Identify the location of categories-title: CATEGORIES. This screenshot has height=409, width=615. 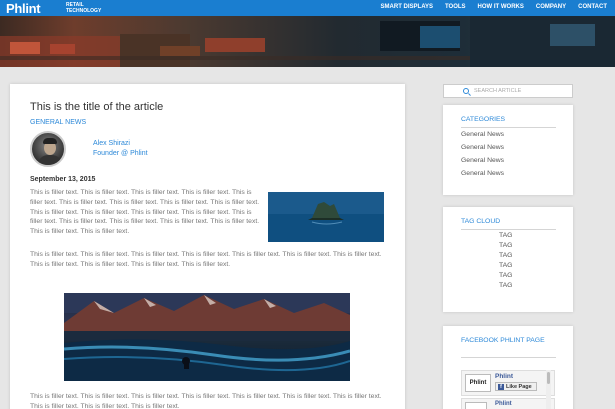
(483, 119).